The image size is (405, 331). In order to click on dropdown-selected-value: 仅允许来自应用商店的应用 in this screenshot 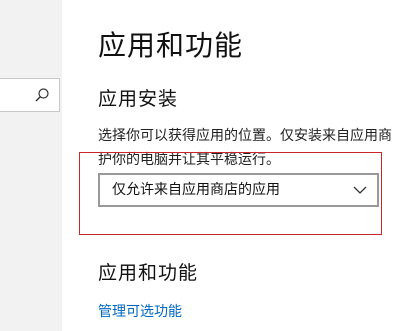, I will do `click(196, 190)`.